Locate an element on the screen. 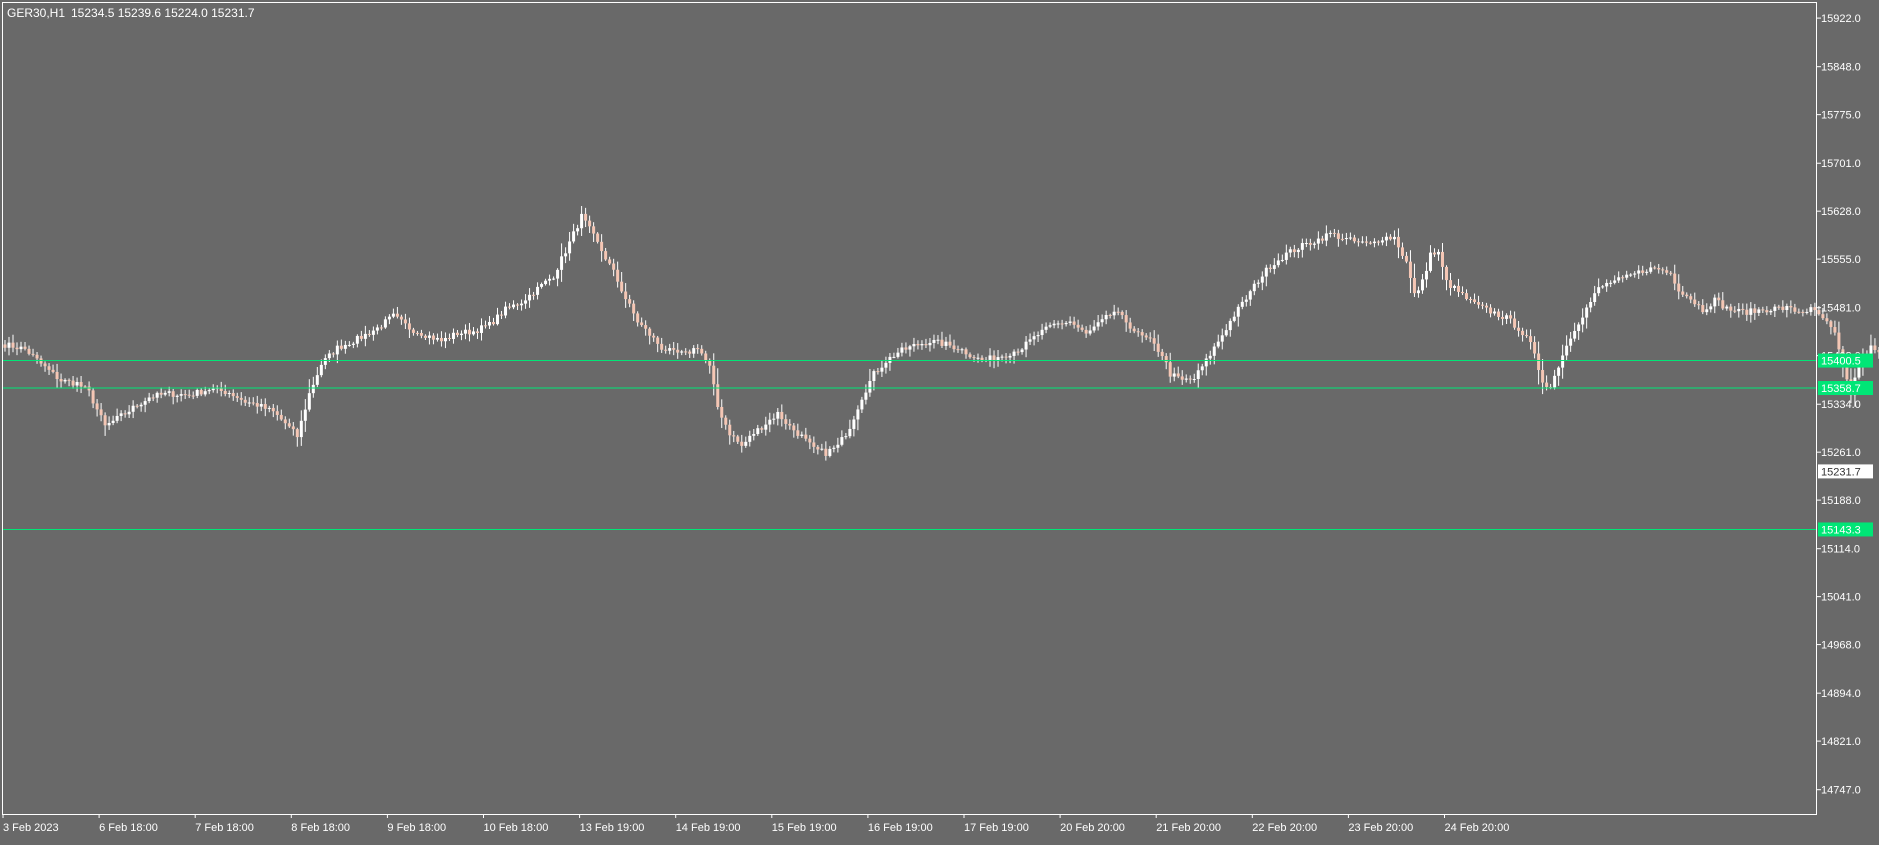  time-tick-label: 3 Feb 2023 is located at coordinates (31, 828).